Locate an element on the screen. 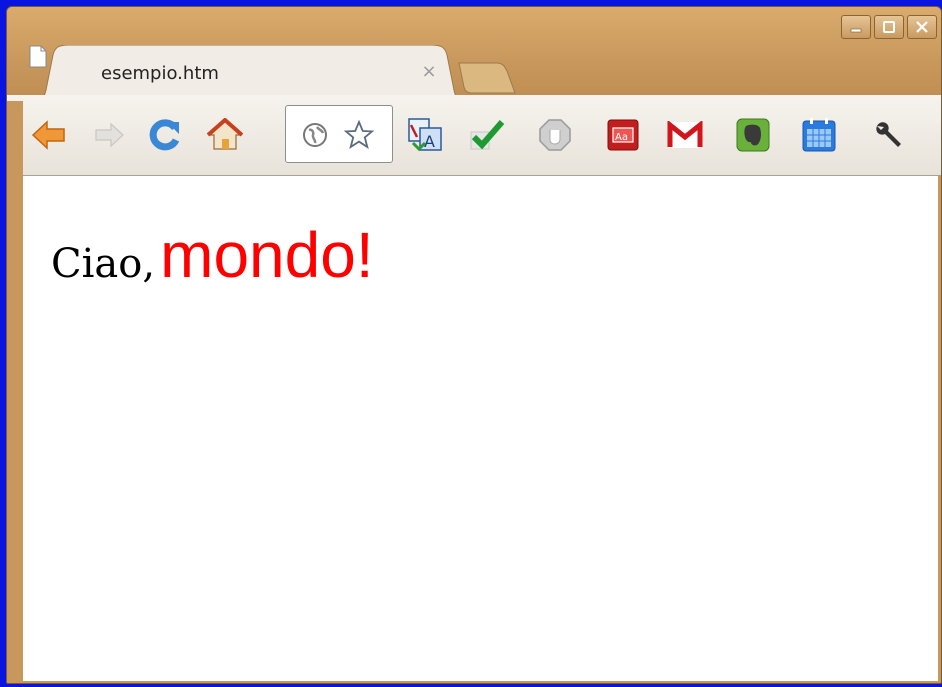 The width and height of the screenshot is (942, 687). forward-button is located at coordinates (109, 135).